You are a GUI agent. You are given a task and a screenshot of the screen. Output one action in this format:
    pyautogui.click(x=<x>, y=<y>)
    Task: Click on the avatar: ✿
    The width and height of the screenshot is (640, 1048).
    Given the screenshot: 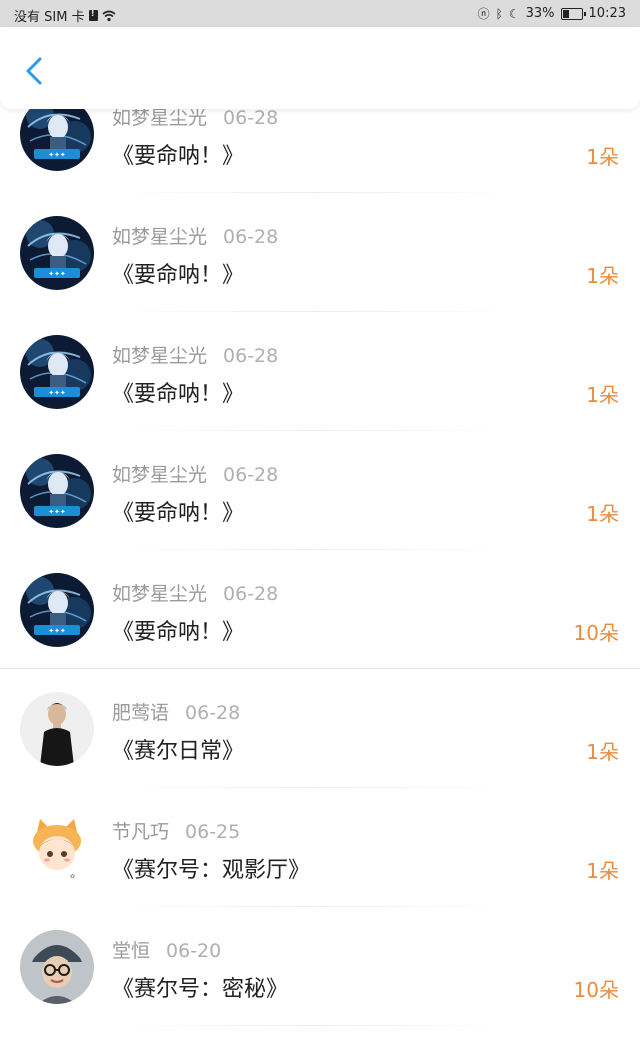 What is the action you would take?
    pyautogui.click(x=57, y=848)
    